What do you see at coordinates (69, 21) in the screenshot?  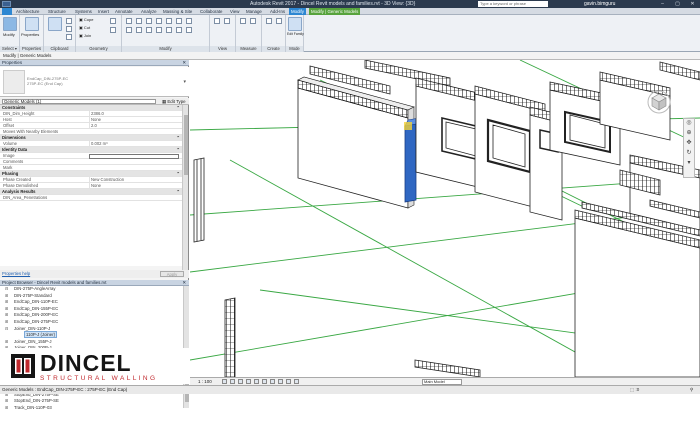 I see `cut-icon` at bounding box center [69, 21].